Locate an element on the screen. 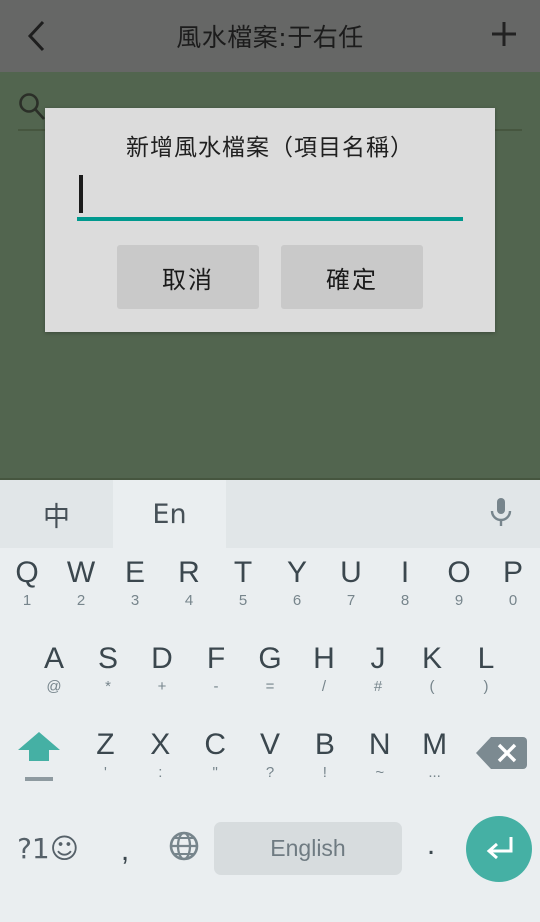  key-e: E3 is located at coordinates (135, 591).